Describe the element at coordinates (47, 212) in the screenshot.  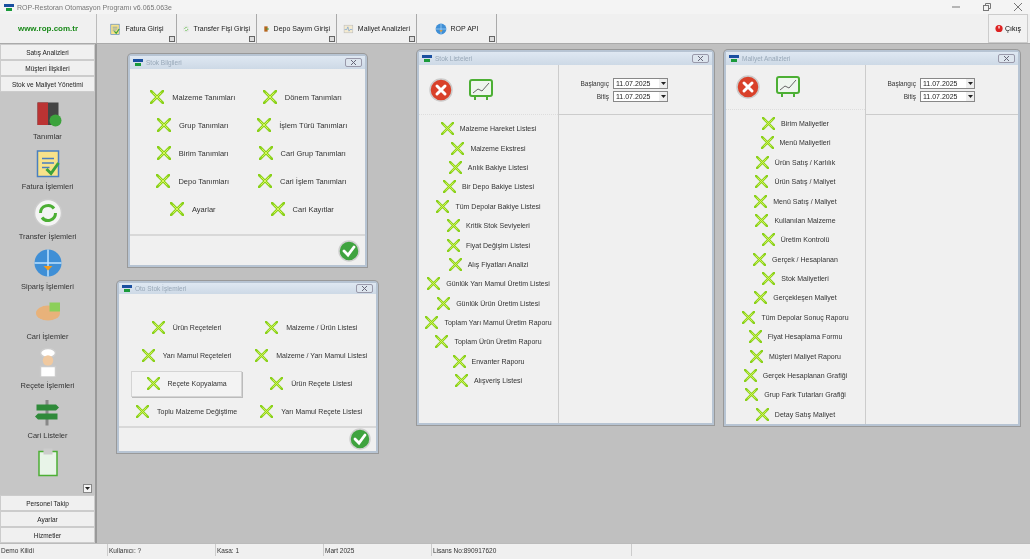
I see `refresh-icon` at that location.